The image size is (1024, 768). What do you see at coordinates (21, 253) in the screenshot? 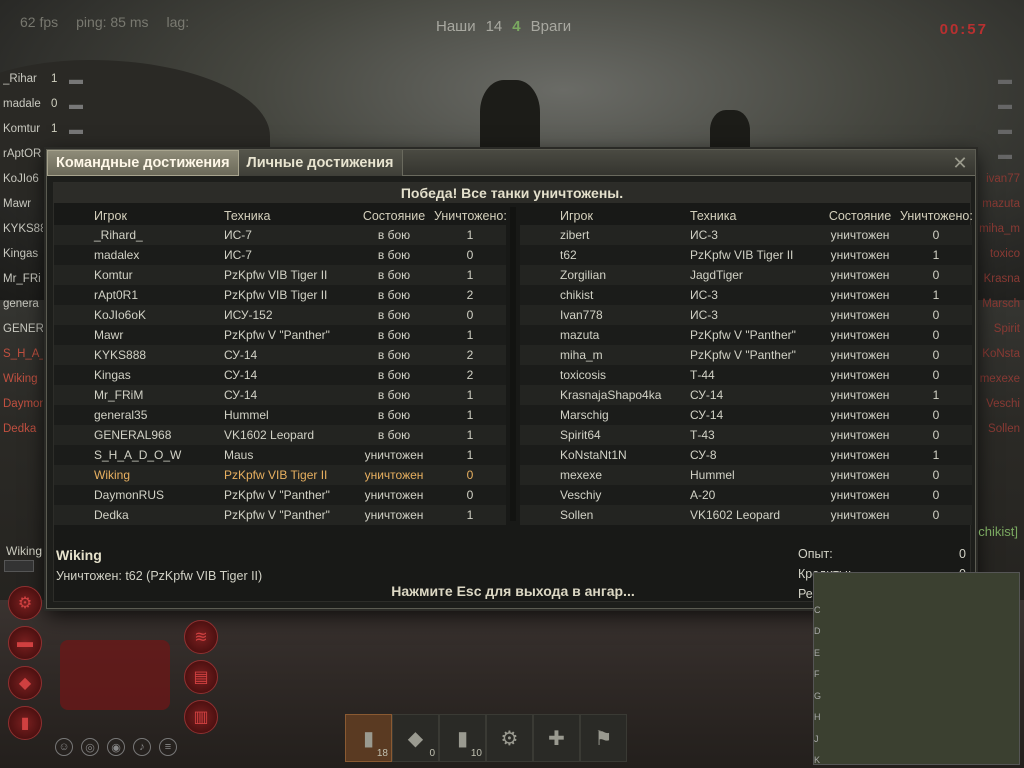
I see `side-player-name: Kingas` at bounding box center [21, 253].